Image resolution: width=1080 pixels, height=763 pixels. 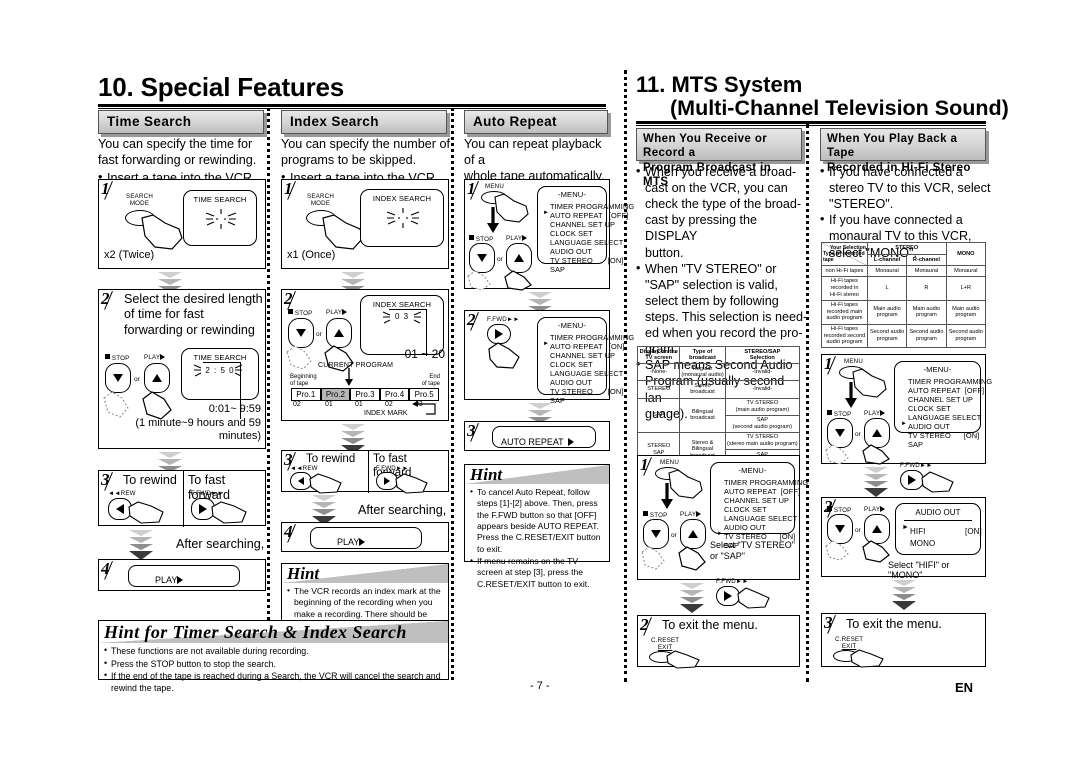 What do you see at coordinates (301, 481) in the screenshot?
I see `triangle-left-icon` at bounding box center [301, 481].